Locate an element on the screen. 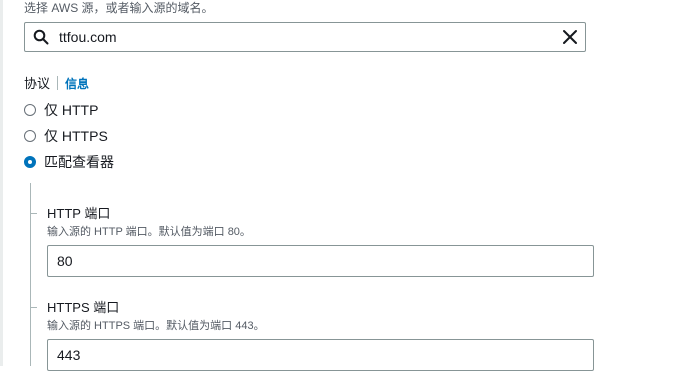 The width and height of the screenshot is (680, 371). origin-description: 选择 AWS 源，或者输入源的域名。 is located at coordinates (119, 8).